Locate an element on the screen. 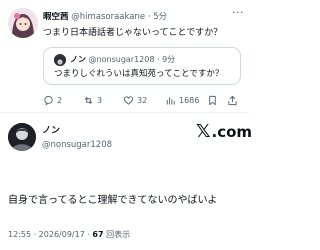 This screenshot has width=320, height=250. post-time: 5分 is located at coordinates (160, 17).